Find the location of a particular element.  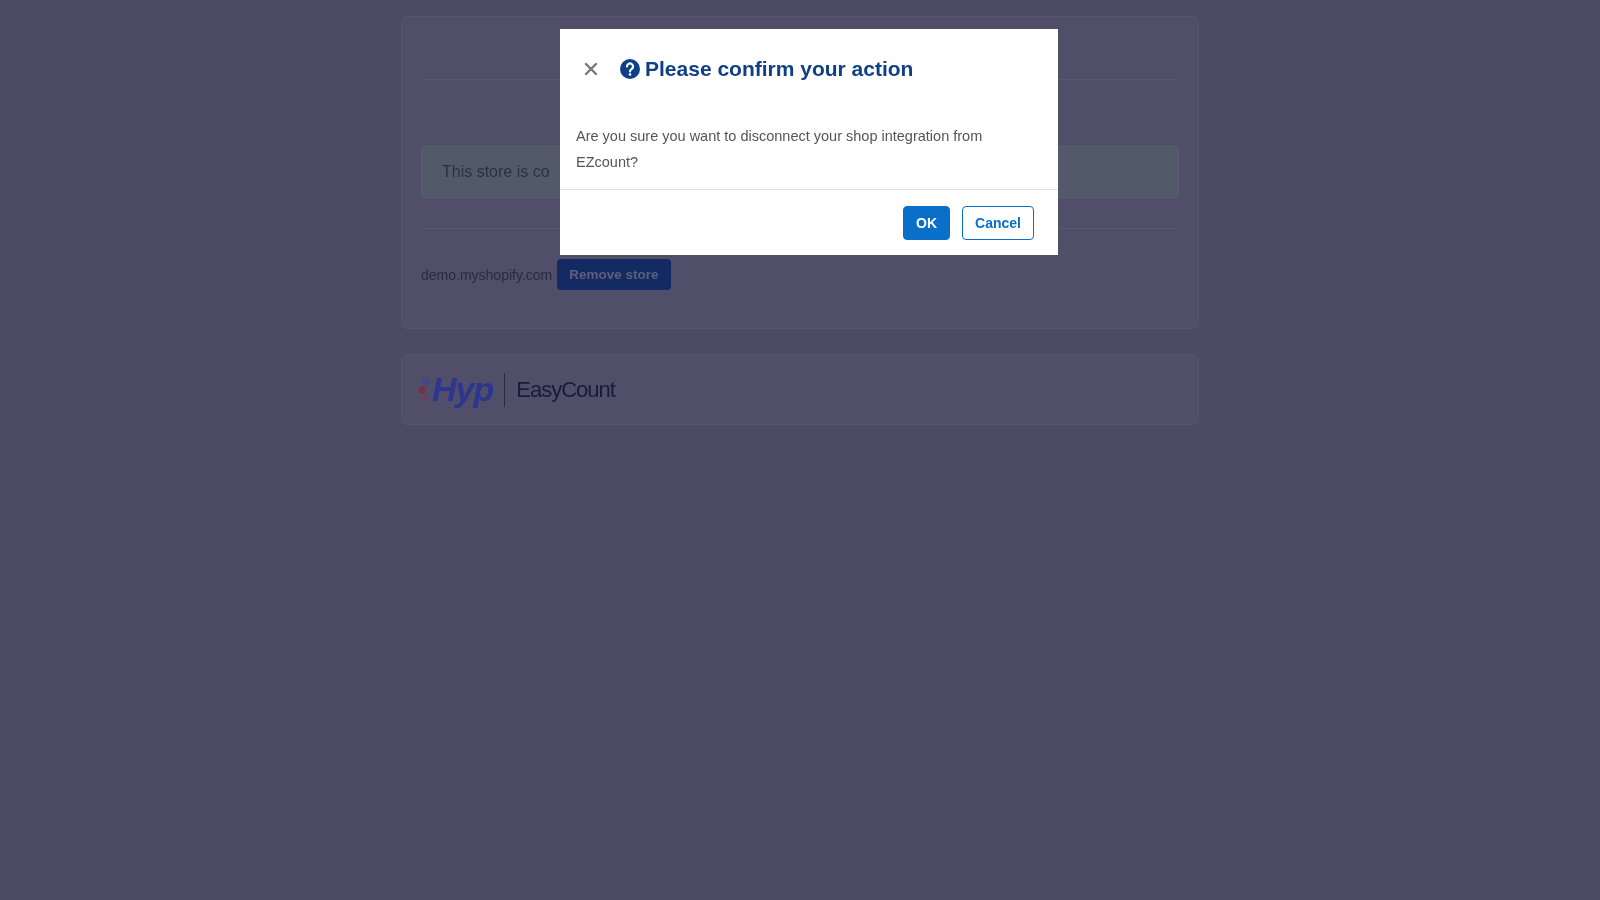

dialog-title: Please confirm your action is located at coordinates (779, 69).